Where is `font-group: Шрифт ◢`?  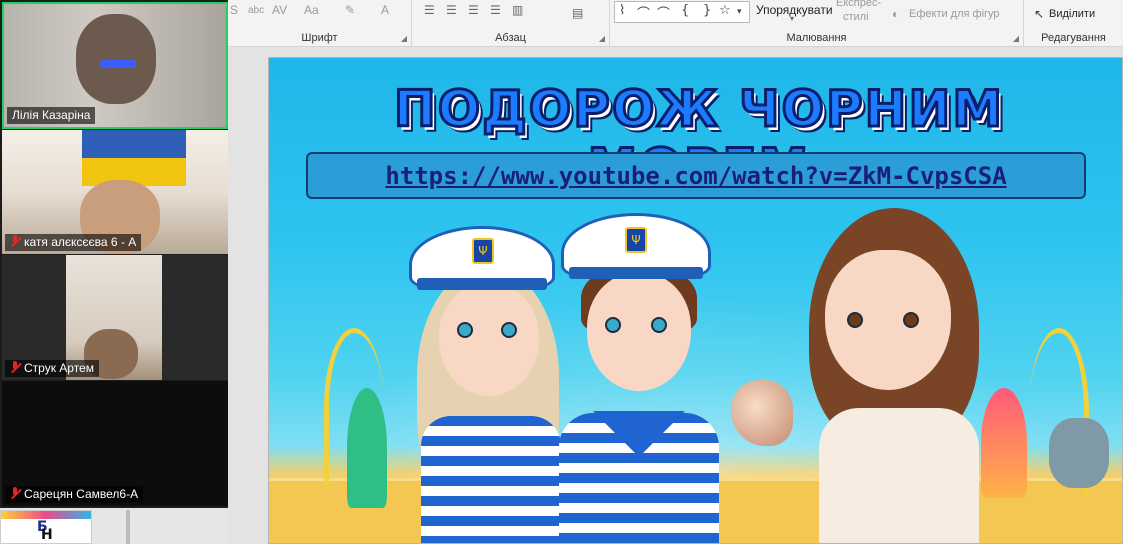 font-group: Шрифт ◢ is located at coordinates (320, 23).